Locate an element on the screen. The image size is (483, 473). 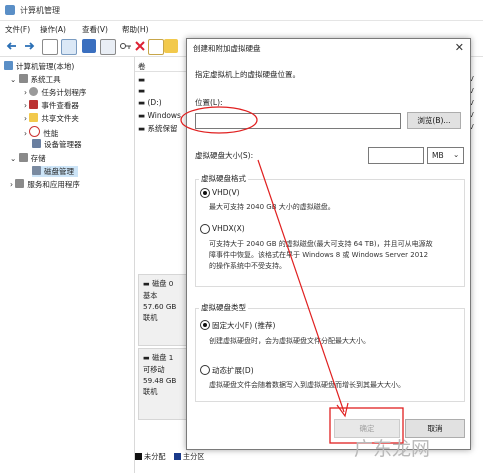
watermark-text: 广东龙网 is located at coordinates (392, 449).